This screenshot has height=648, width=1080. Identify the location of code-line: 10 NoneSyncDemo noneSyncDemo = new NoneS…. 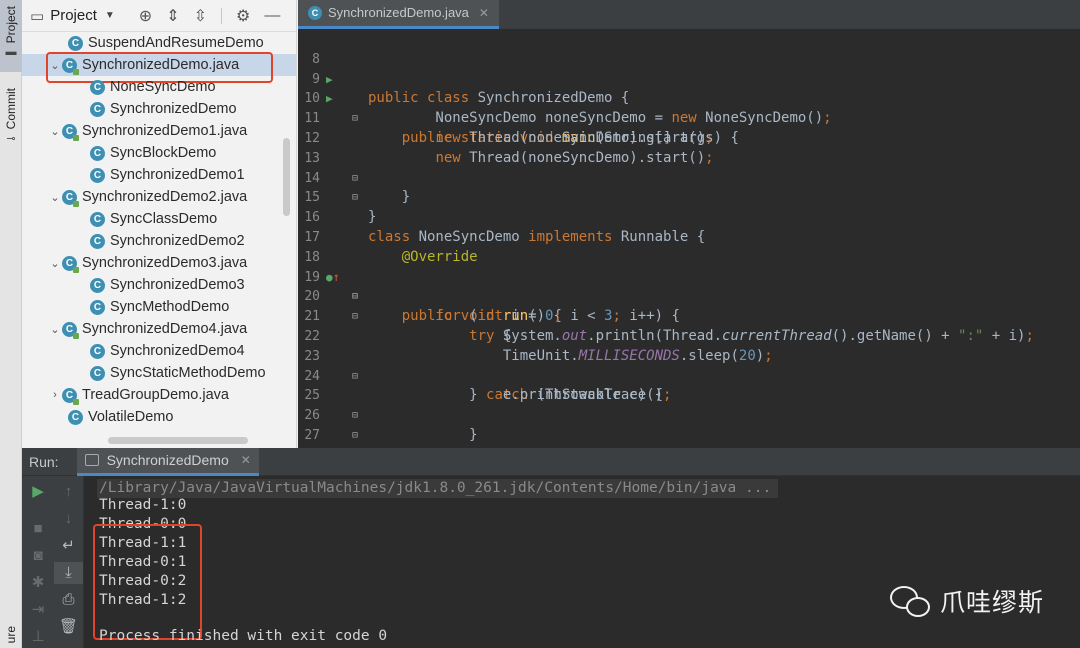
(689, 98).